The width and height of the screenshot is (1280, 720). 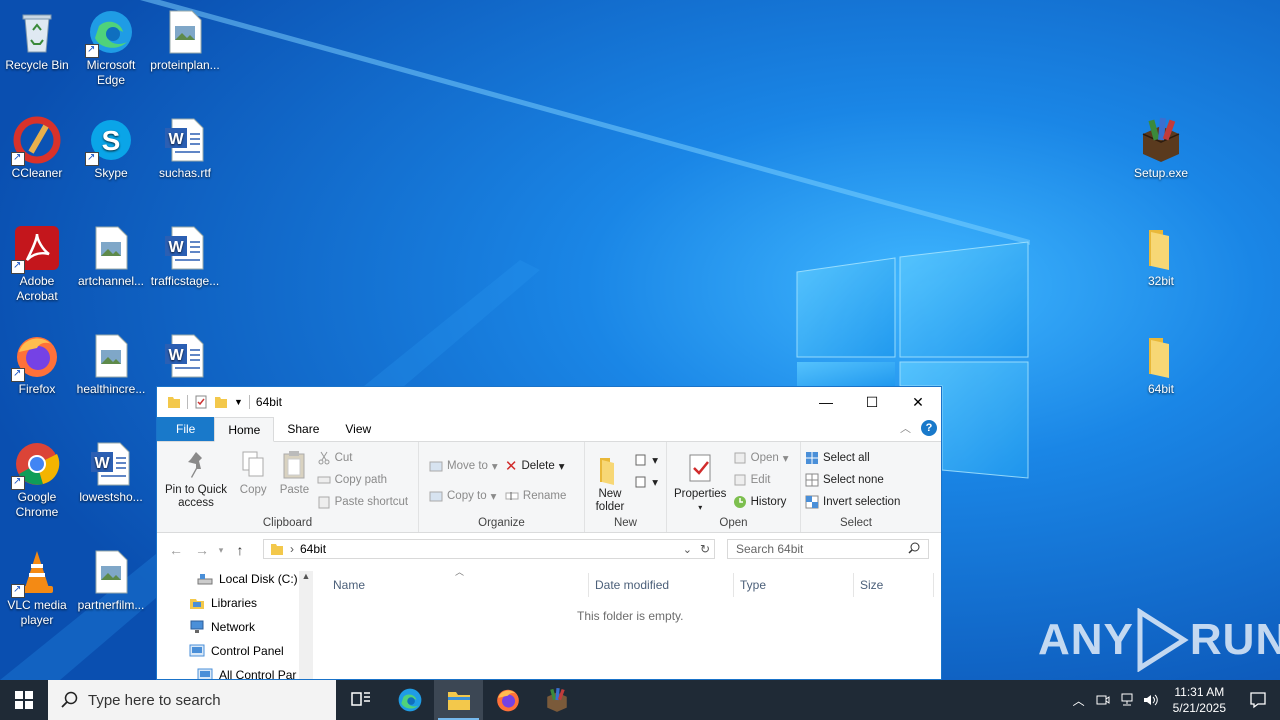 What do you see at coordinates (646, 459) in the screenshot?
I see `new-item-button: ▾` at bounding box center [646, 459].